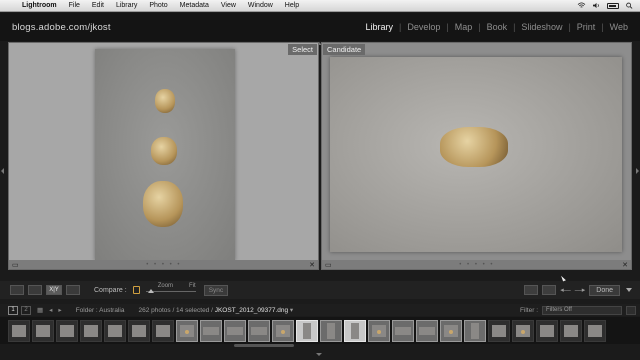  Describe the element at coordinates (260, 5) in the screenshot. I see `menu-window: Window` at that location.